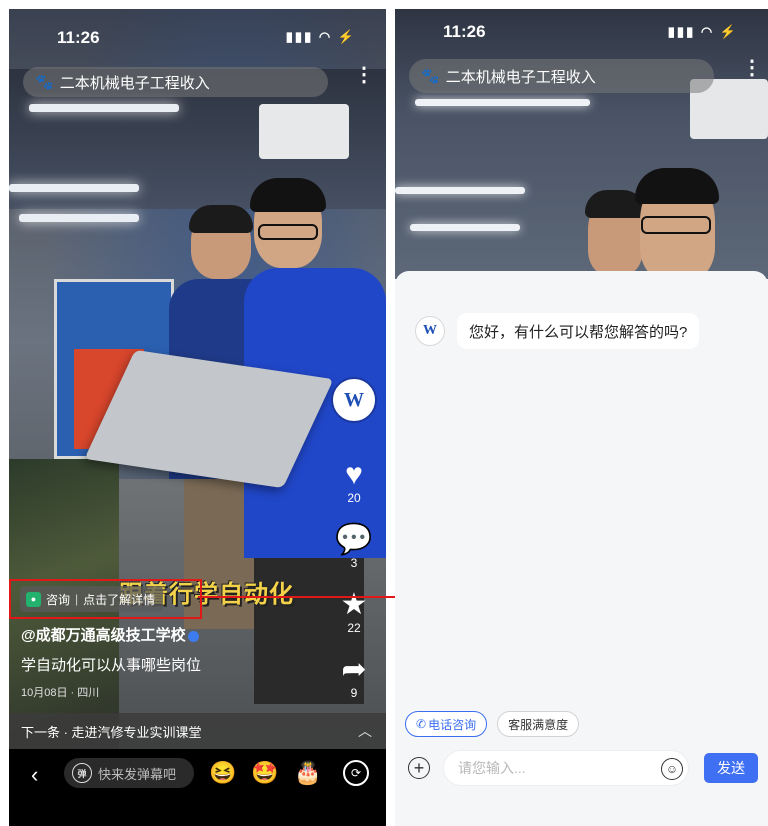 The height and width of the screenshot is (826, 768). I want to click on danmu-icon: 弹, so click(82, 773).